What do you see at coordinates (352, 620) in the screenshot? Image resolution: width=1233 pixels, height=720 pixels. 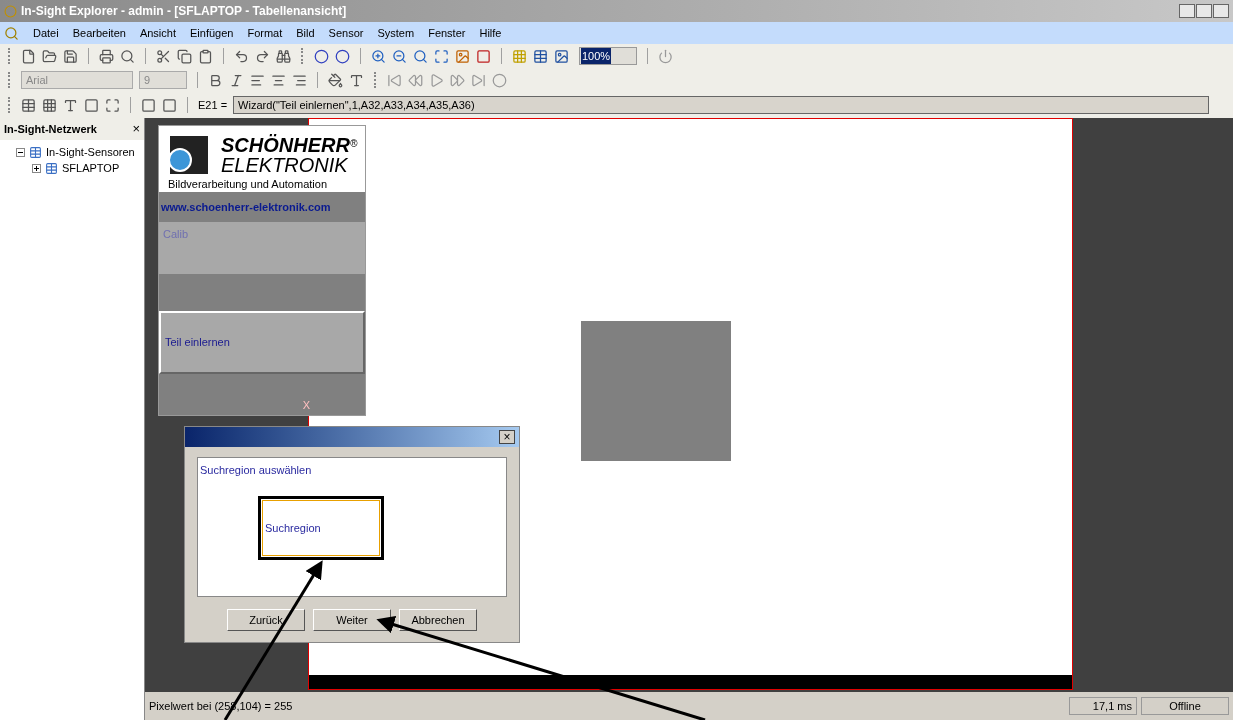 I see `dialog-button: Weiter` at bounding box center [352, 620].